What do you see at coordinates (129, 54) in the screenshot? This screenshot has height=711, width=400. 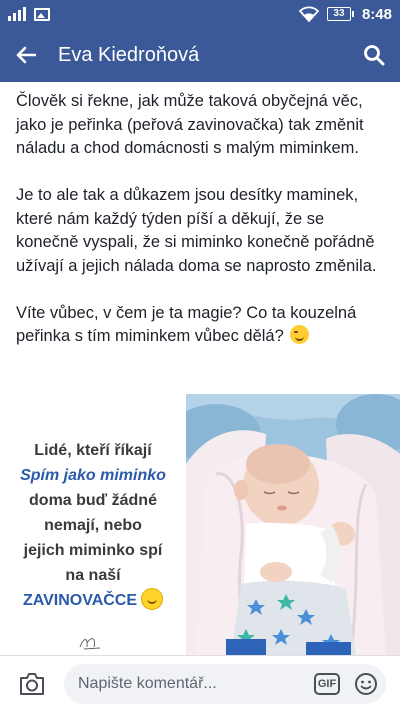 I see `page-title: Eva Kiedroňová` at bounding box center [129, 54].